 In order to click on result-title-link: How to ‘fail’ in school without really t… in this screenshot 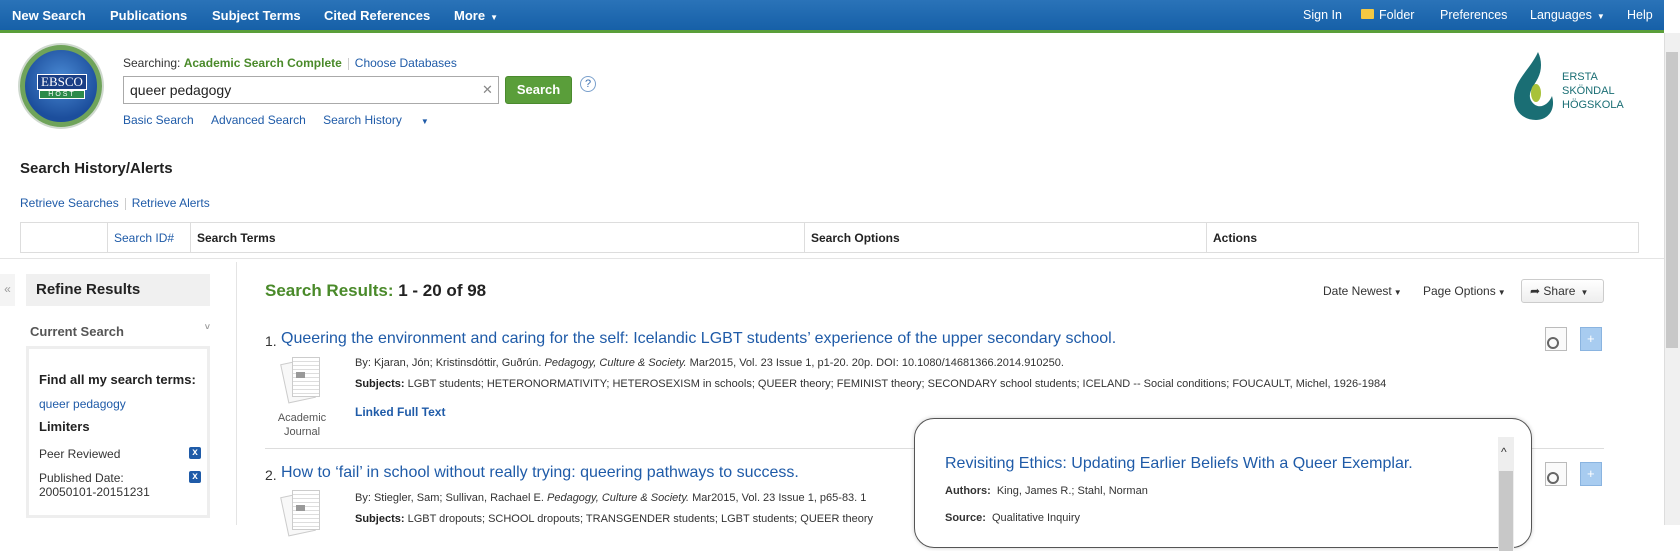, I will do `click(540, 473)`.